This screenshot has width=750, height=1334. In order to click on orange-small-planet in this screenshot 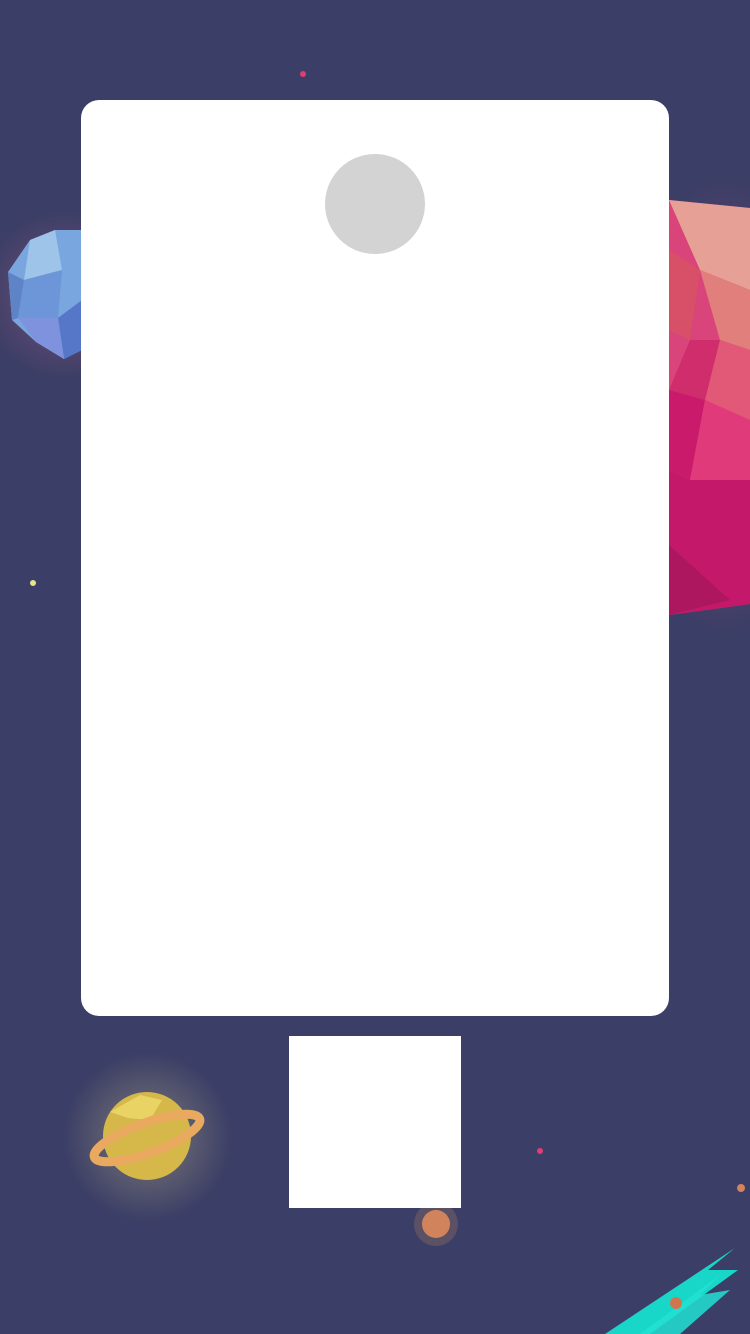, I will do `click(436, 1224)`.